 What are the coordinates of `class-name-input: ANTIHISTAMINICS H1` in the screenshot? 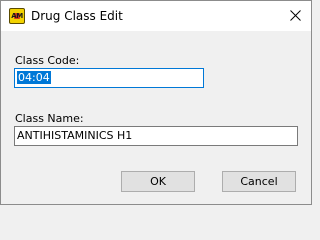 It's located at (156, 136).